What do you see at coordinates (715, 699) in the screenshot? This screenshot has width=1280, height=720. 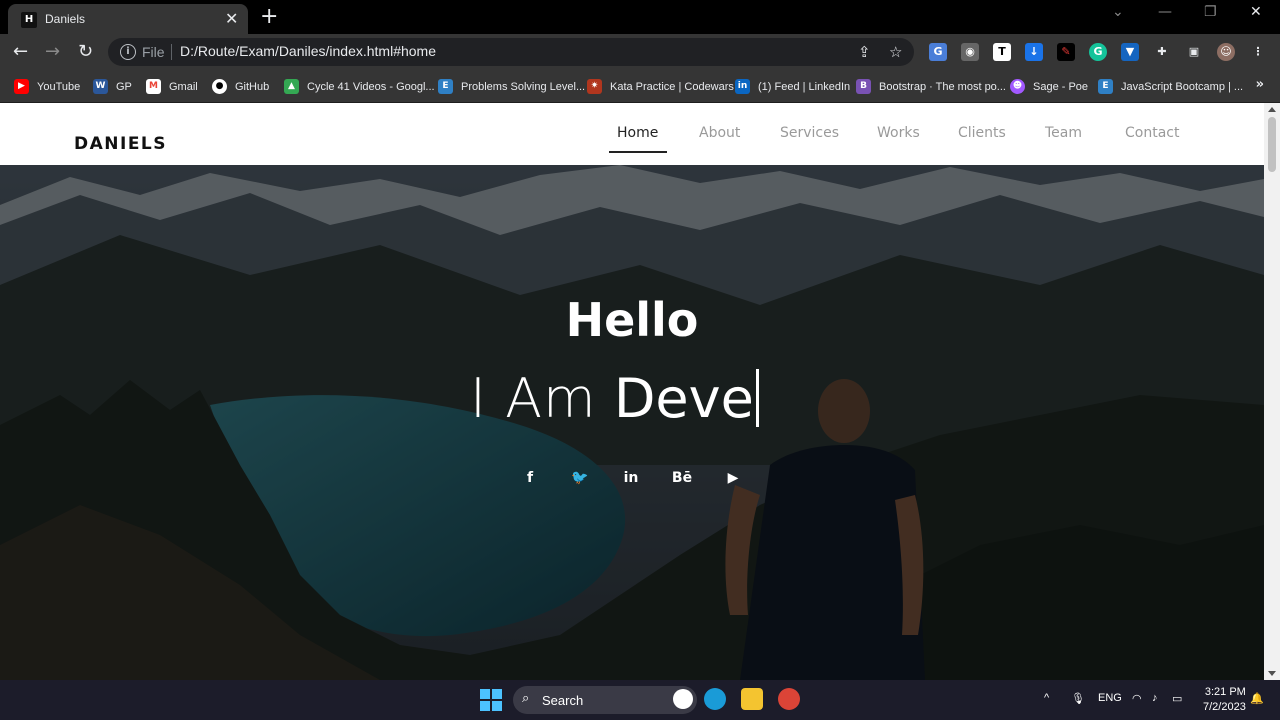 I see `edge-icon` at bounding box center [715, 699].